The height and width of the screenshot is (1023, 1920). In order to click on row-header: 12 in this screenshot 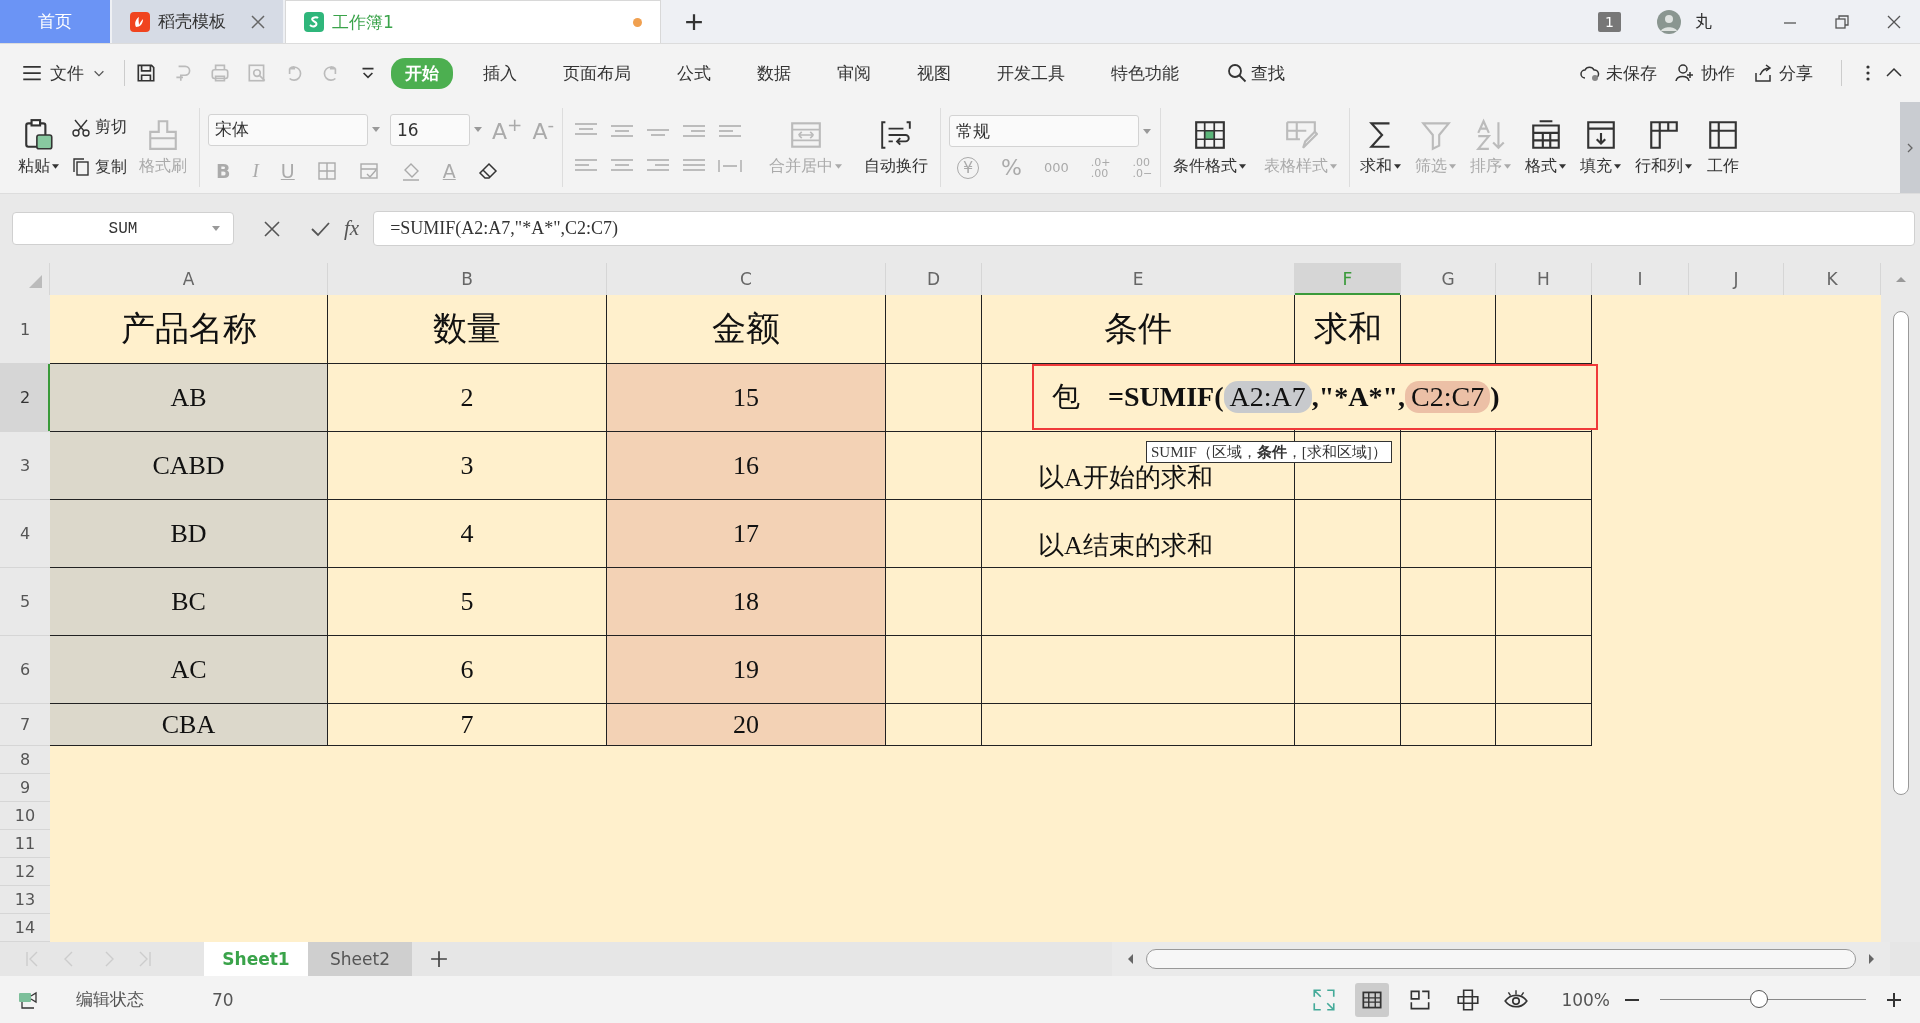, I will do `click(25, 872)`.